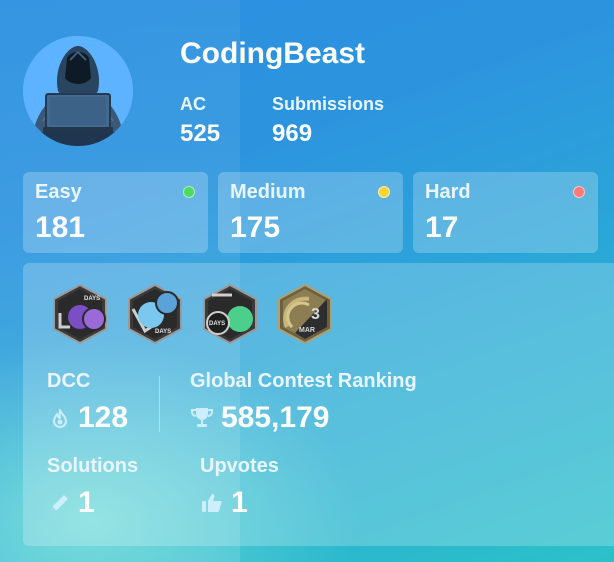 The image size is (614, 562). Describe the element at coordinates (58, 192) in the screenshot. I see `easy-label: Easy` at that location.